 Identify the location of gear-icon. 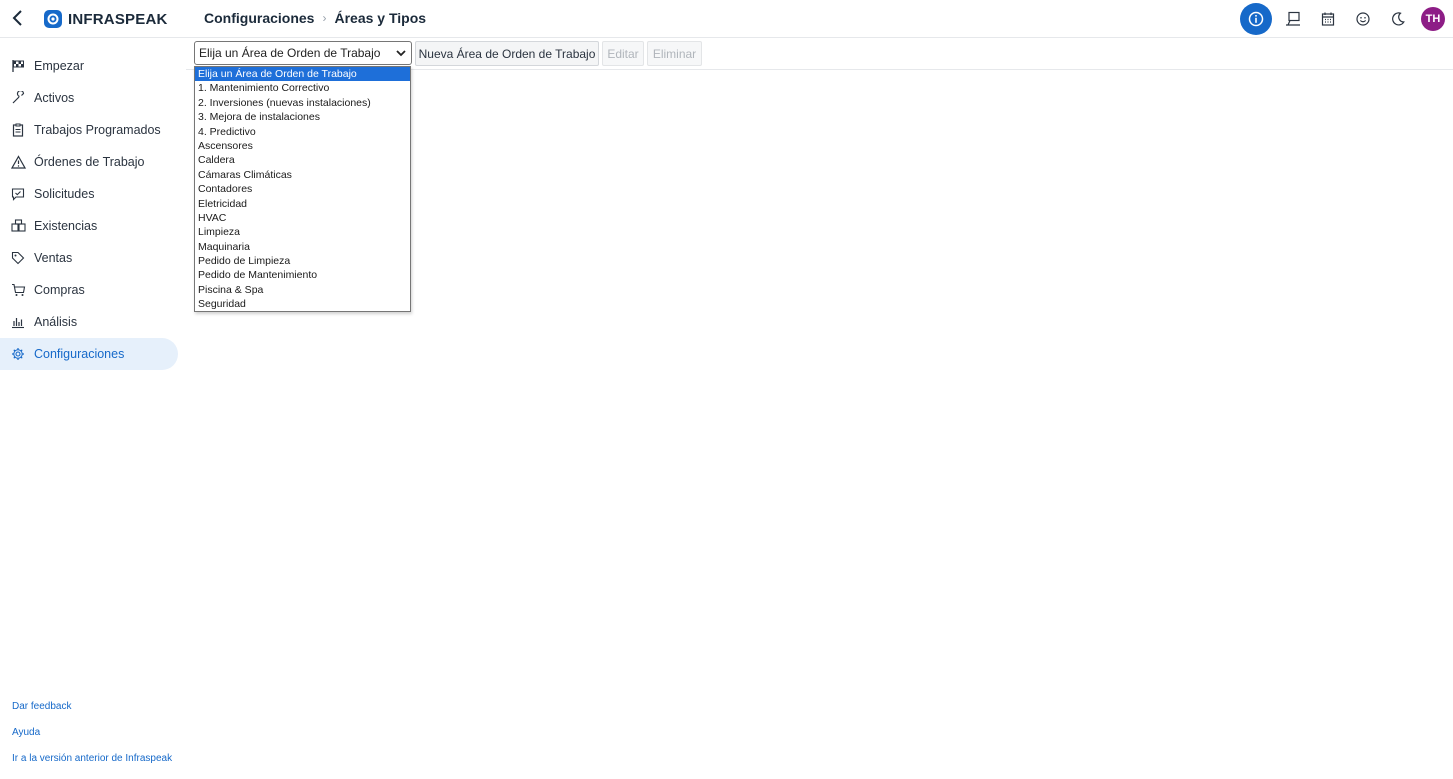
(18, 354).